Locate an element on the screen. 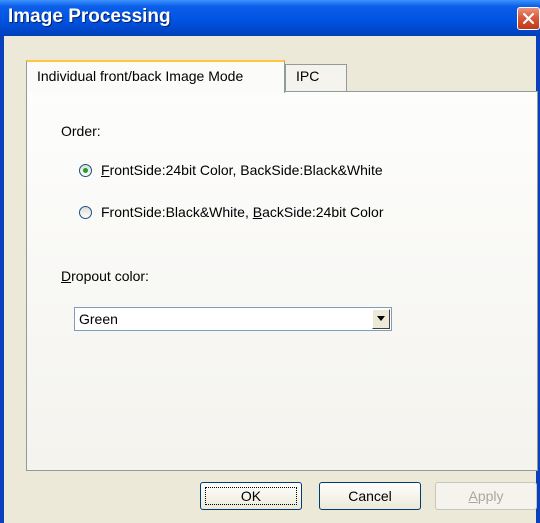 Image resolution: width=540 pixels, height=523 pixels. tab-ipc: IPC is located at coordinates (316, 77).